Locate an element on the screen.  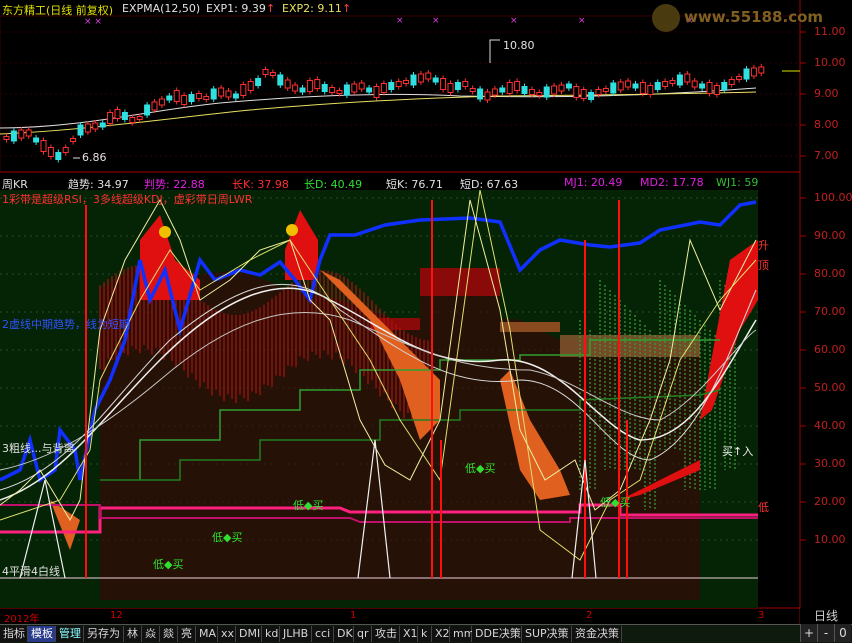
toolbar-button: 管理 is located at coordinates (70, 634).